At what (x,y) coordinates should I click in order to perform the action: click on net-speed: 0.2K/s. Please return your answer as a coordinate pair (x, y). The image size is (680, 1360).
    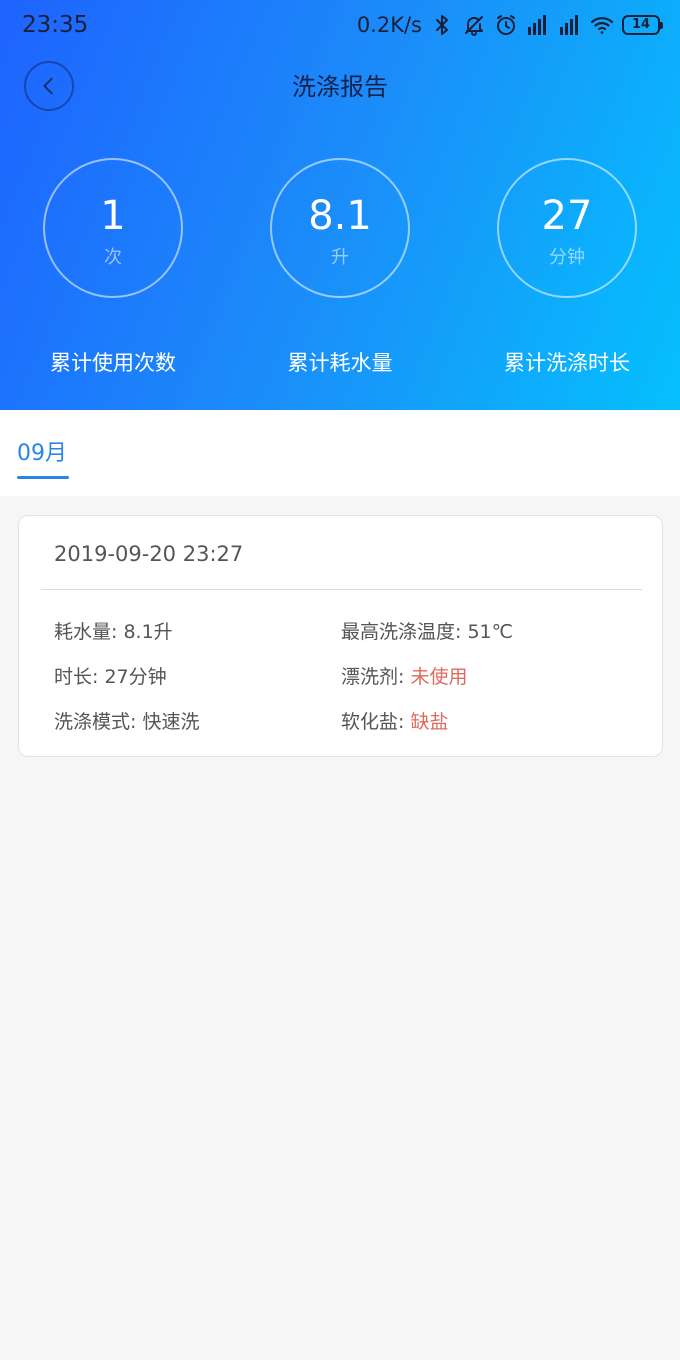
    Looking at the image, I should click on (389, 25).